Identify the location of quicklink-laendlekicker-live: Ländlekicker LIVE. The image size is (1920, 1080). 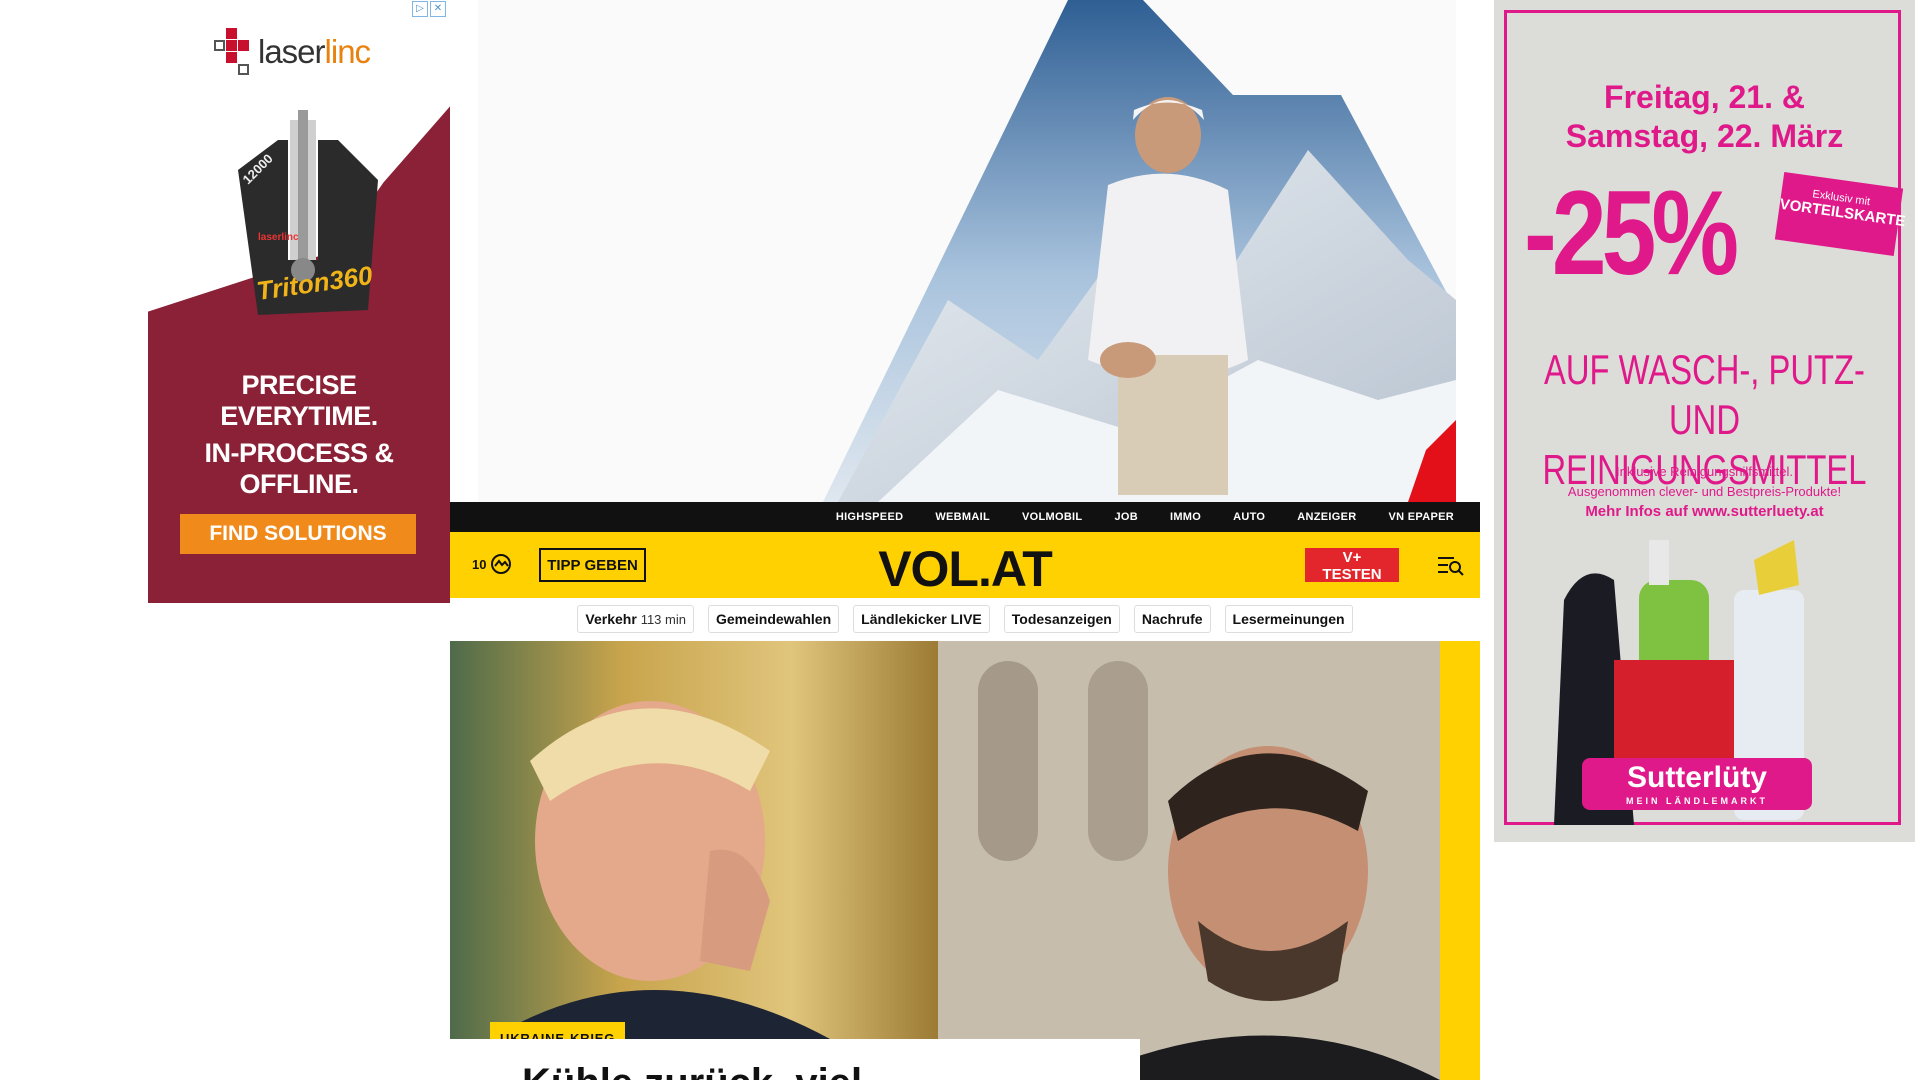
(921, 619).